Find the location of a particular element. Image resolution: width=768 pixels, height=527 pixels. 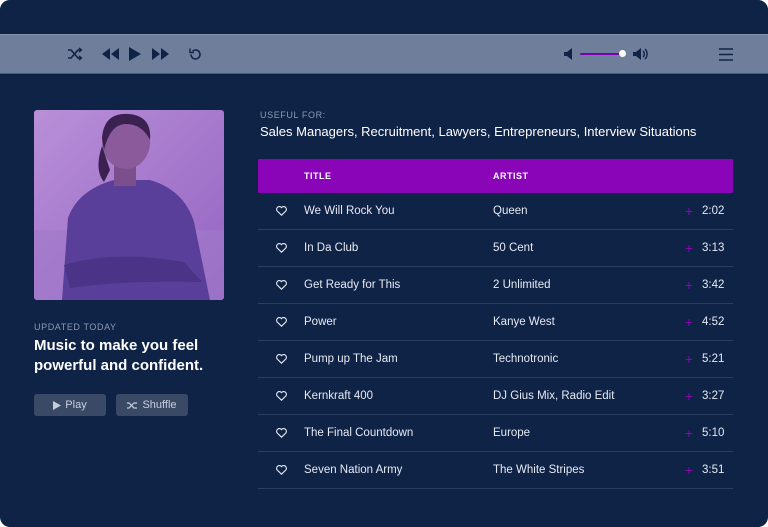

track-artist: Queen is located at coordinates (510, 211).